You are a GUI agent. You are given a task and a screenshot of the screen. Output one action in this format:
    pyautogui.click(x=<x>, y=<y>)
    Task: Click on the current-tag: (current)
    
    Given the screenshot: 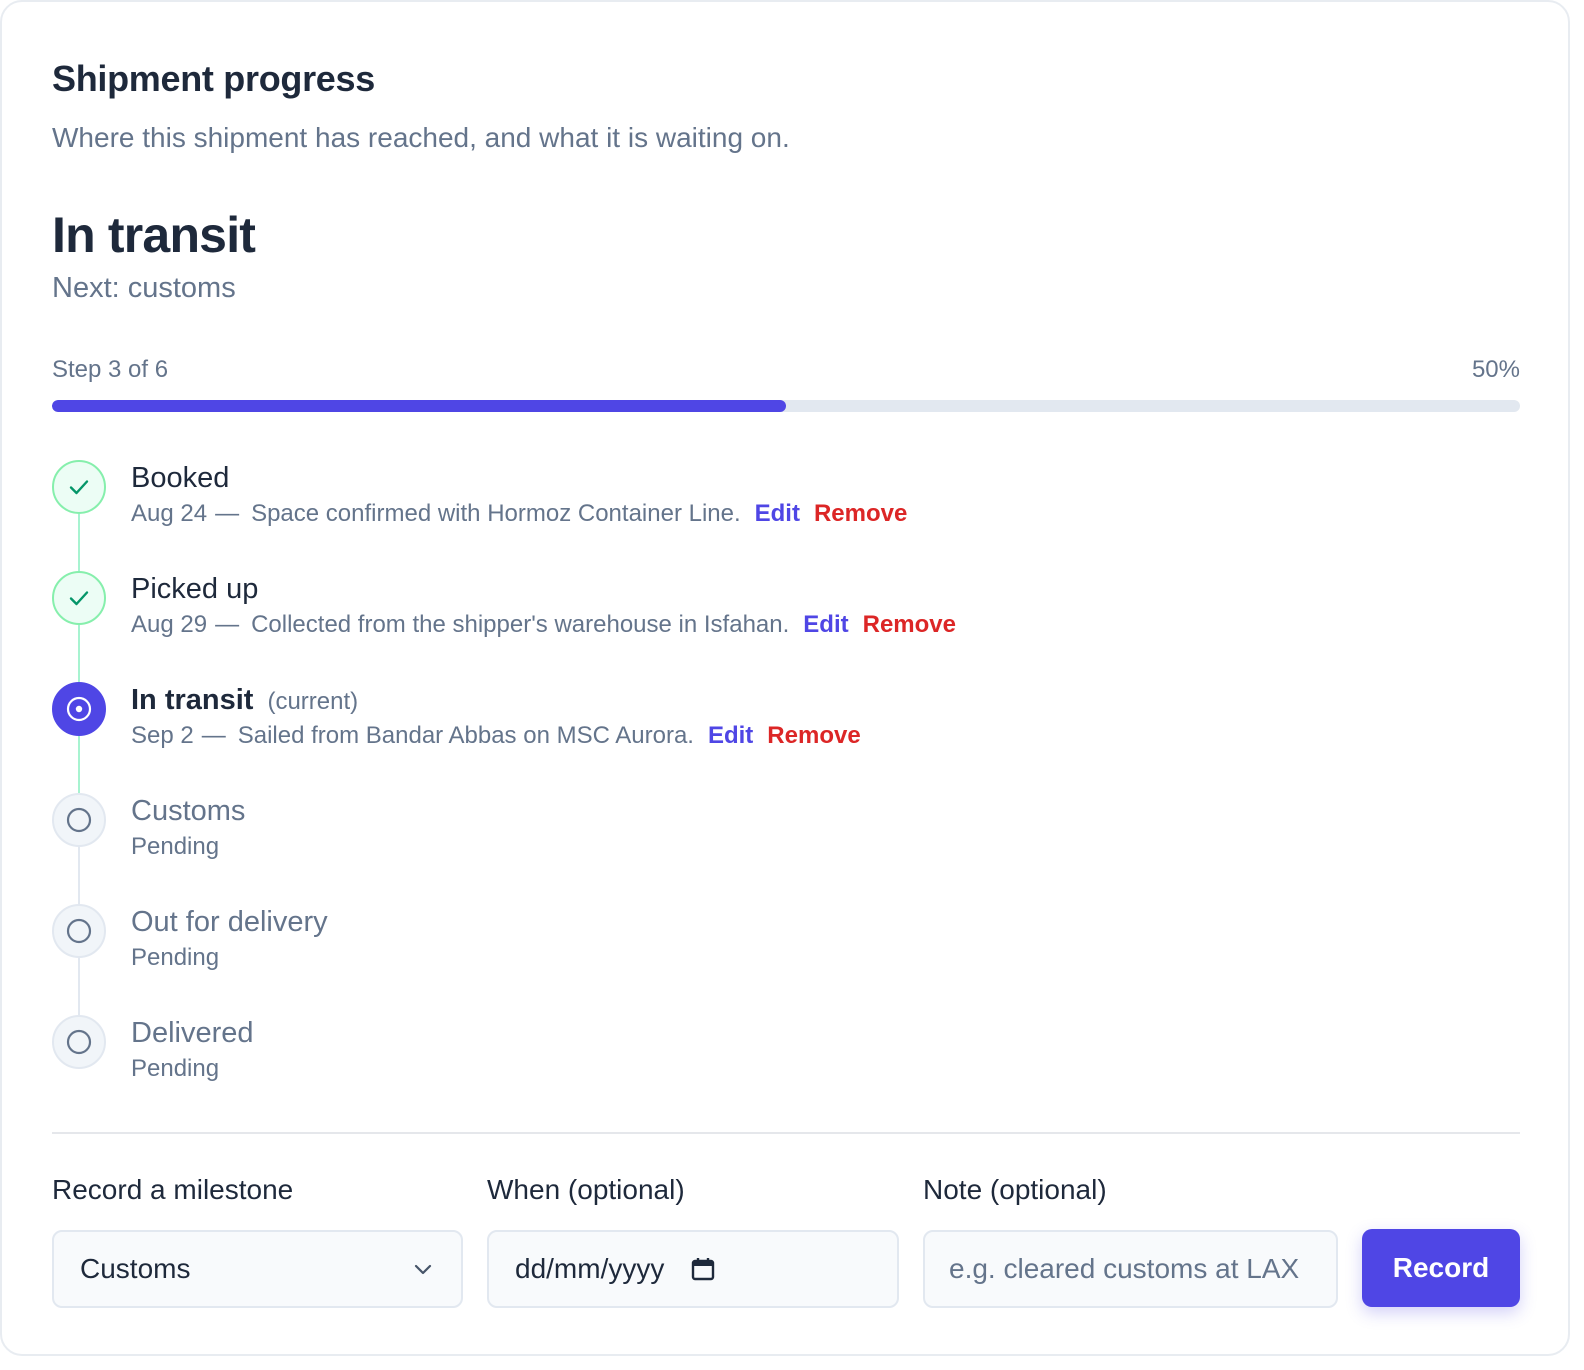 What is the action you would take?
    pyautogui.click(x=313, y=701)
    